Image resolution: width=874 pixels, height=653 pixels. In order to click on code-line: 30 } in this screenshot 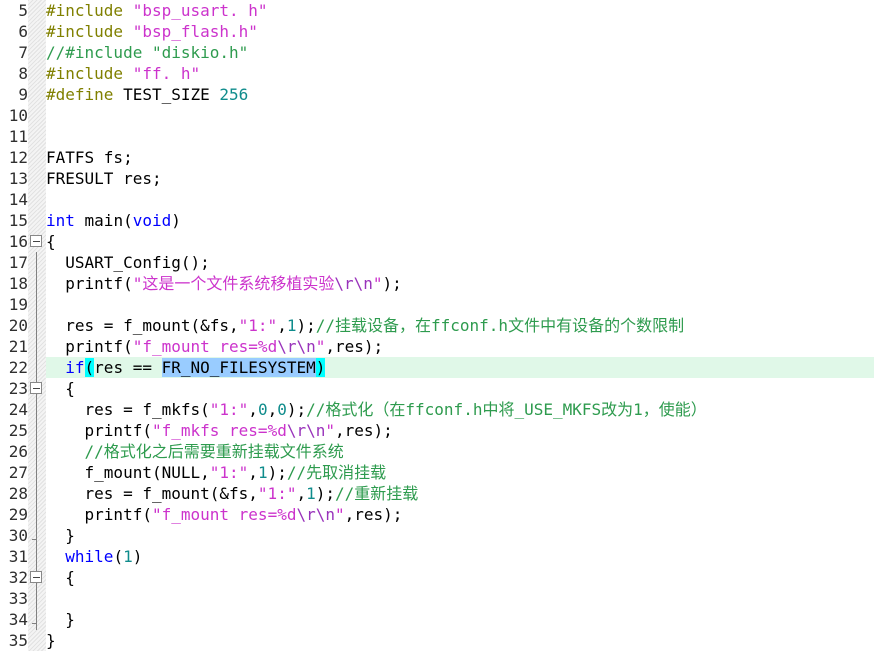, I will do `click(437, 535)`.